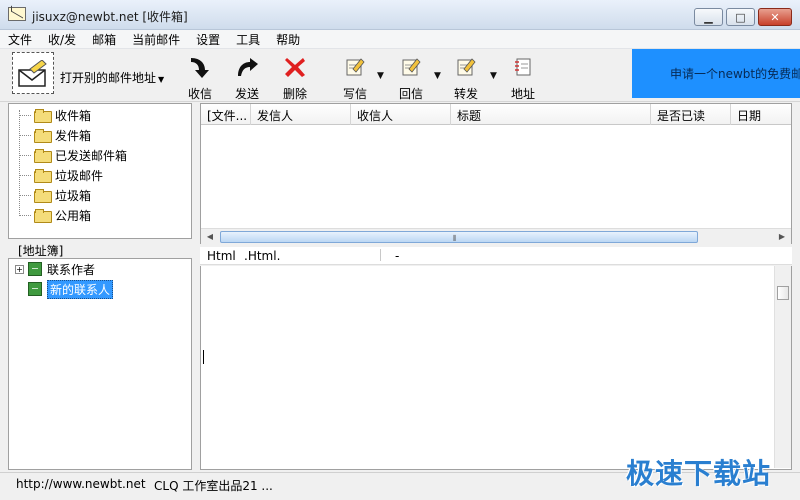 The height and width of the screenshot is (500, 800). Describe the element at coordinates (110, 17) in the screenshot. I see `window-title: jisuxz@newbt.net [收件箱]` at that location.